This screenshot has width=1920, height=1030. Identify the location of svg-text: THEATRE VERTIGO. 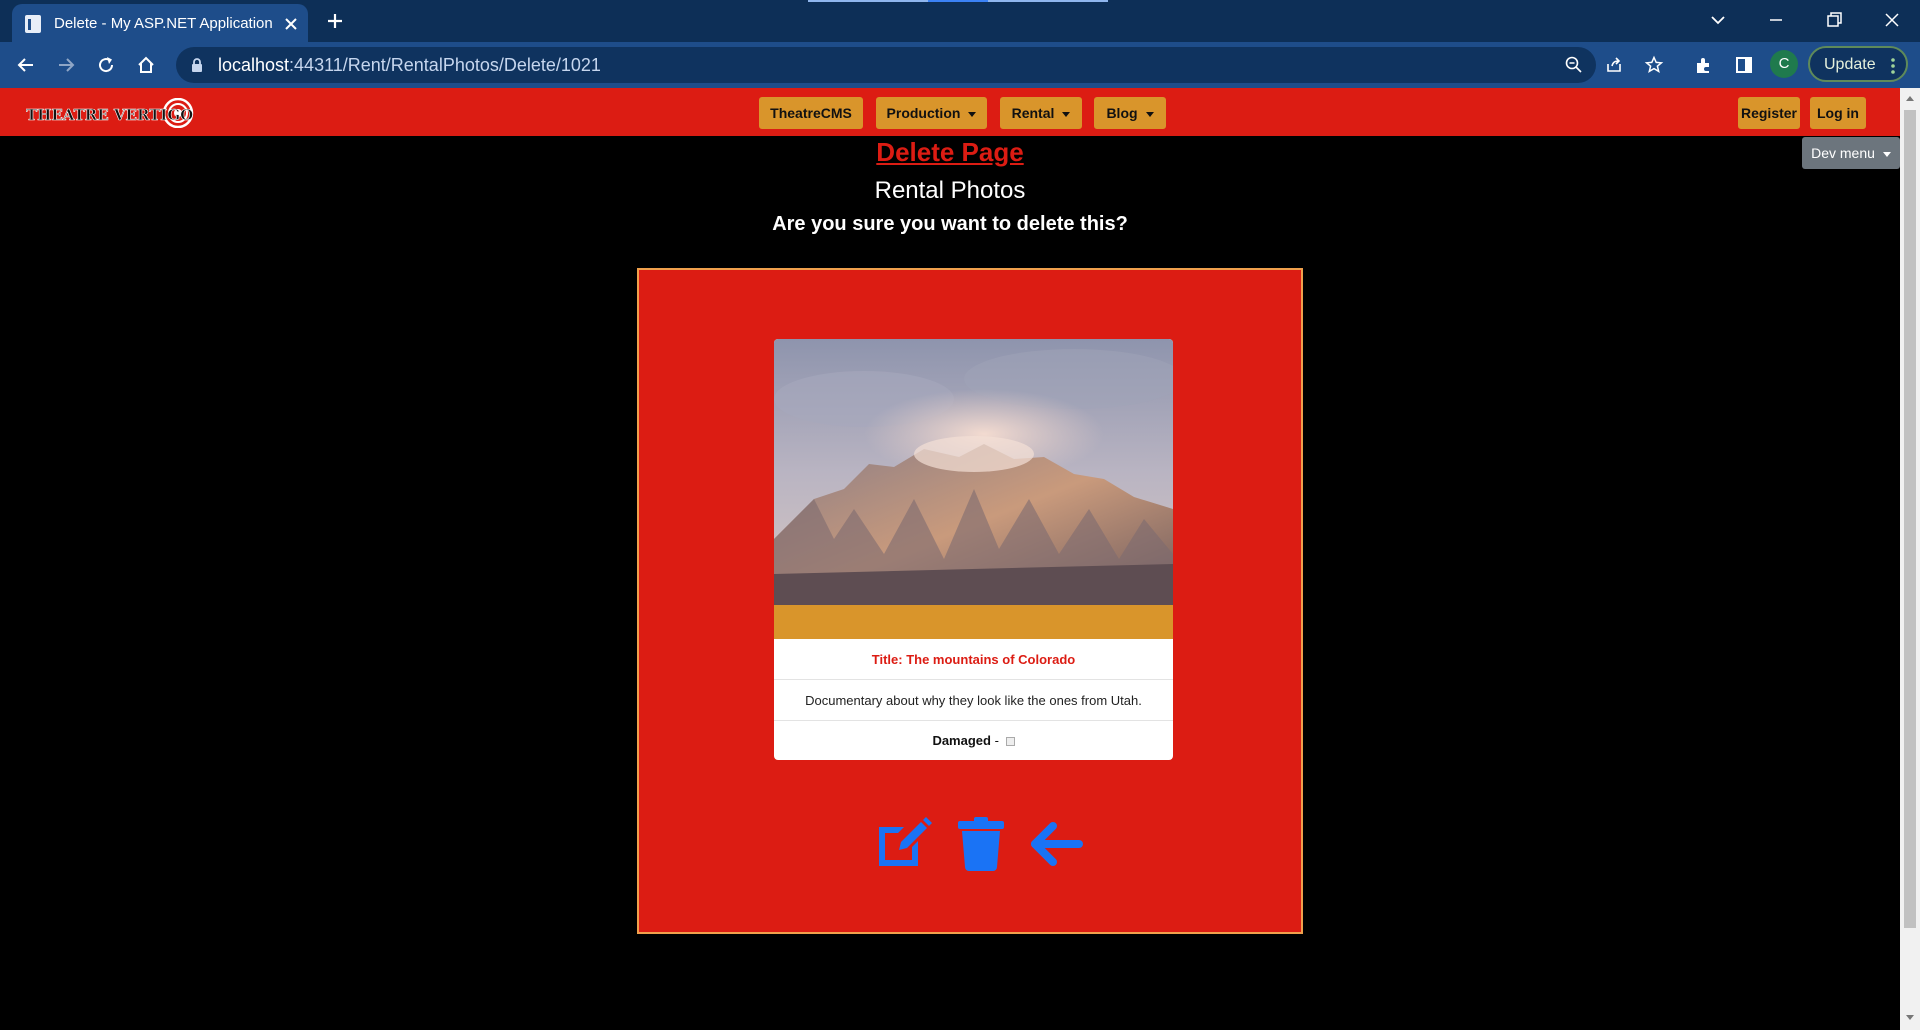
(109, 115).